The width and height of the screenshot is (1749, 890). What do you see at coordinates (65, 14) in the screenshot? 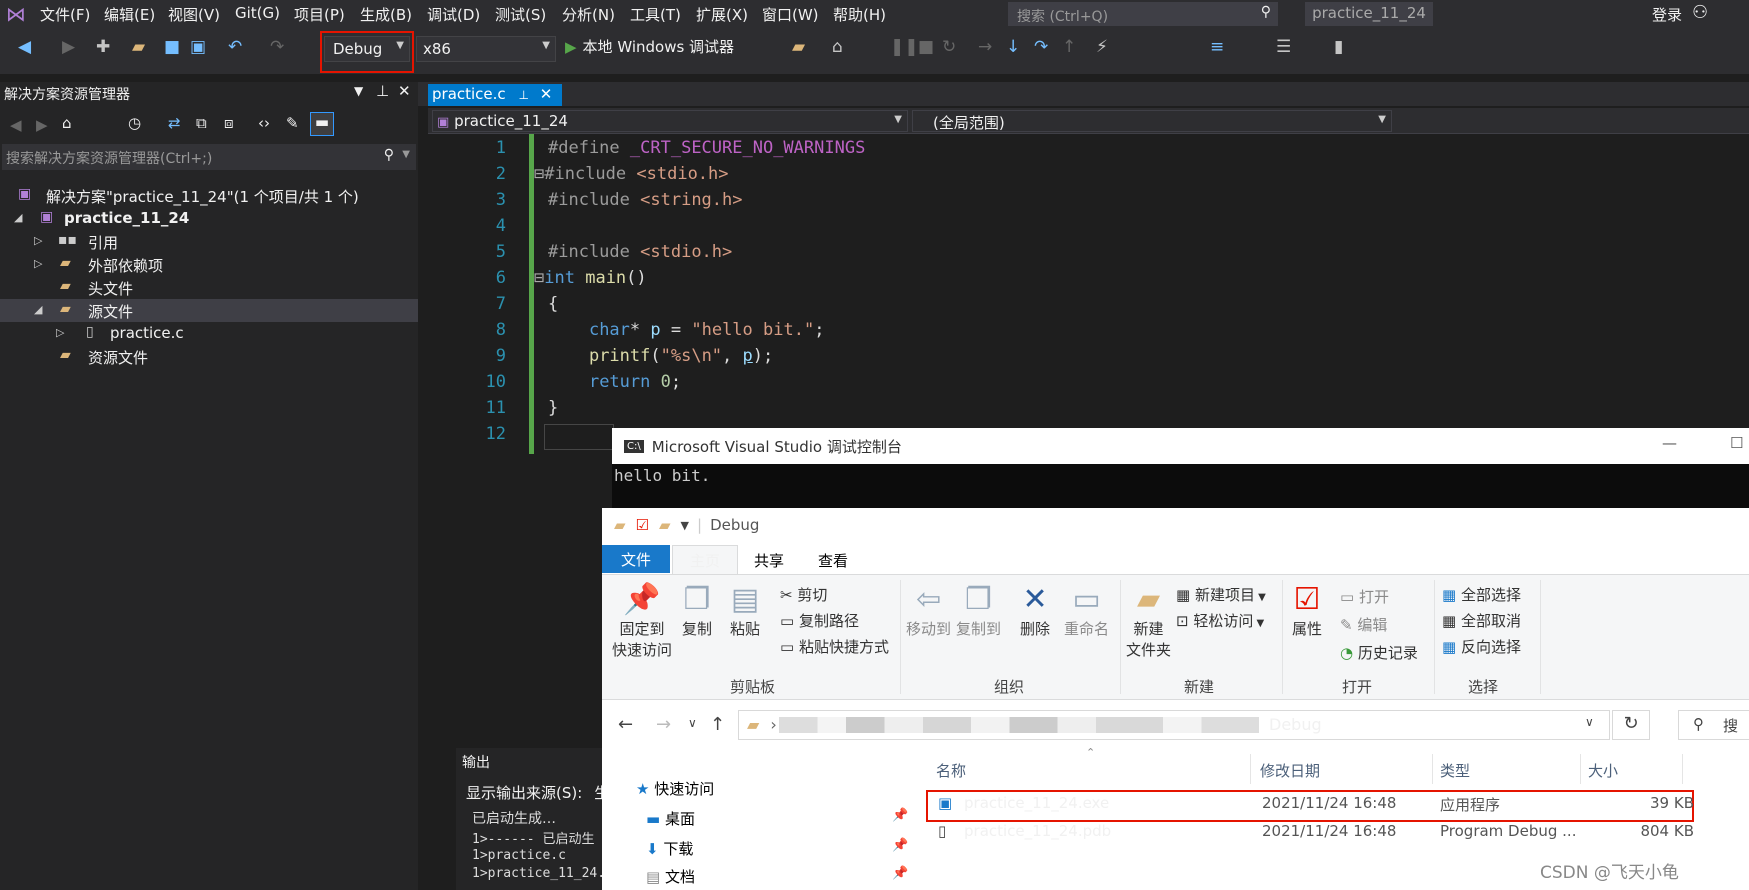
I see `menu-file: 文件(F)` at bounding box center [65, 14].